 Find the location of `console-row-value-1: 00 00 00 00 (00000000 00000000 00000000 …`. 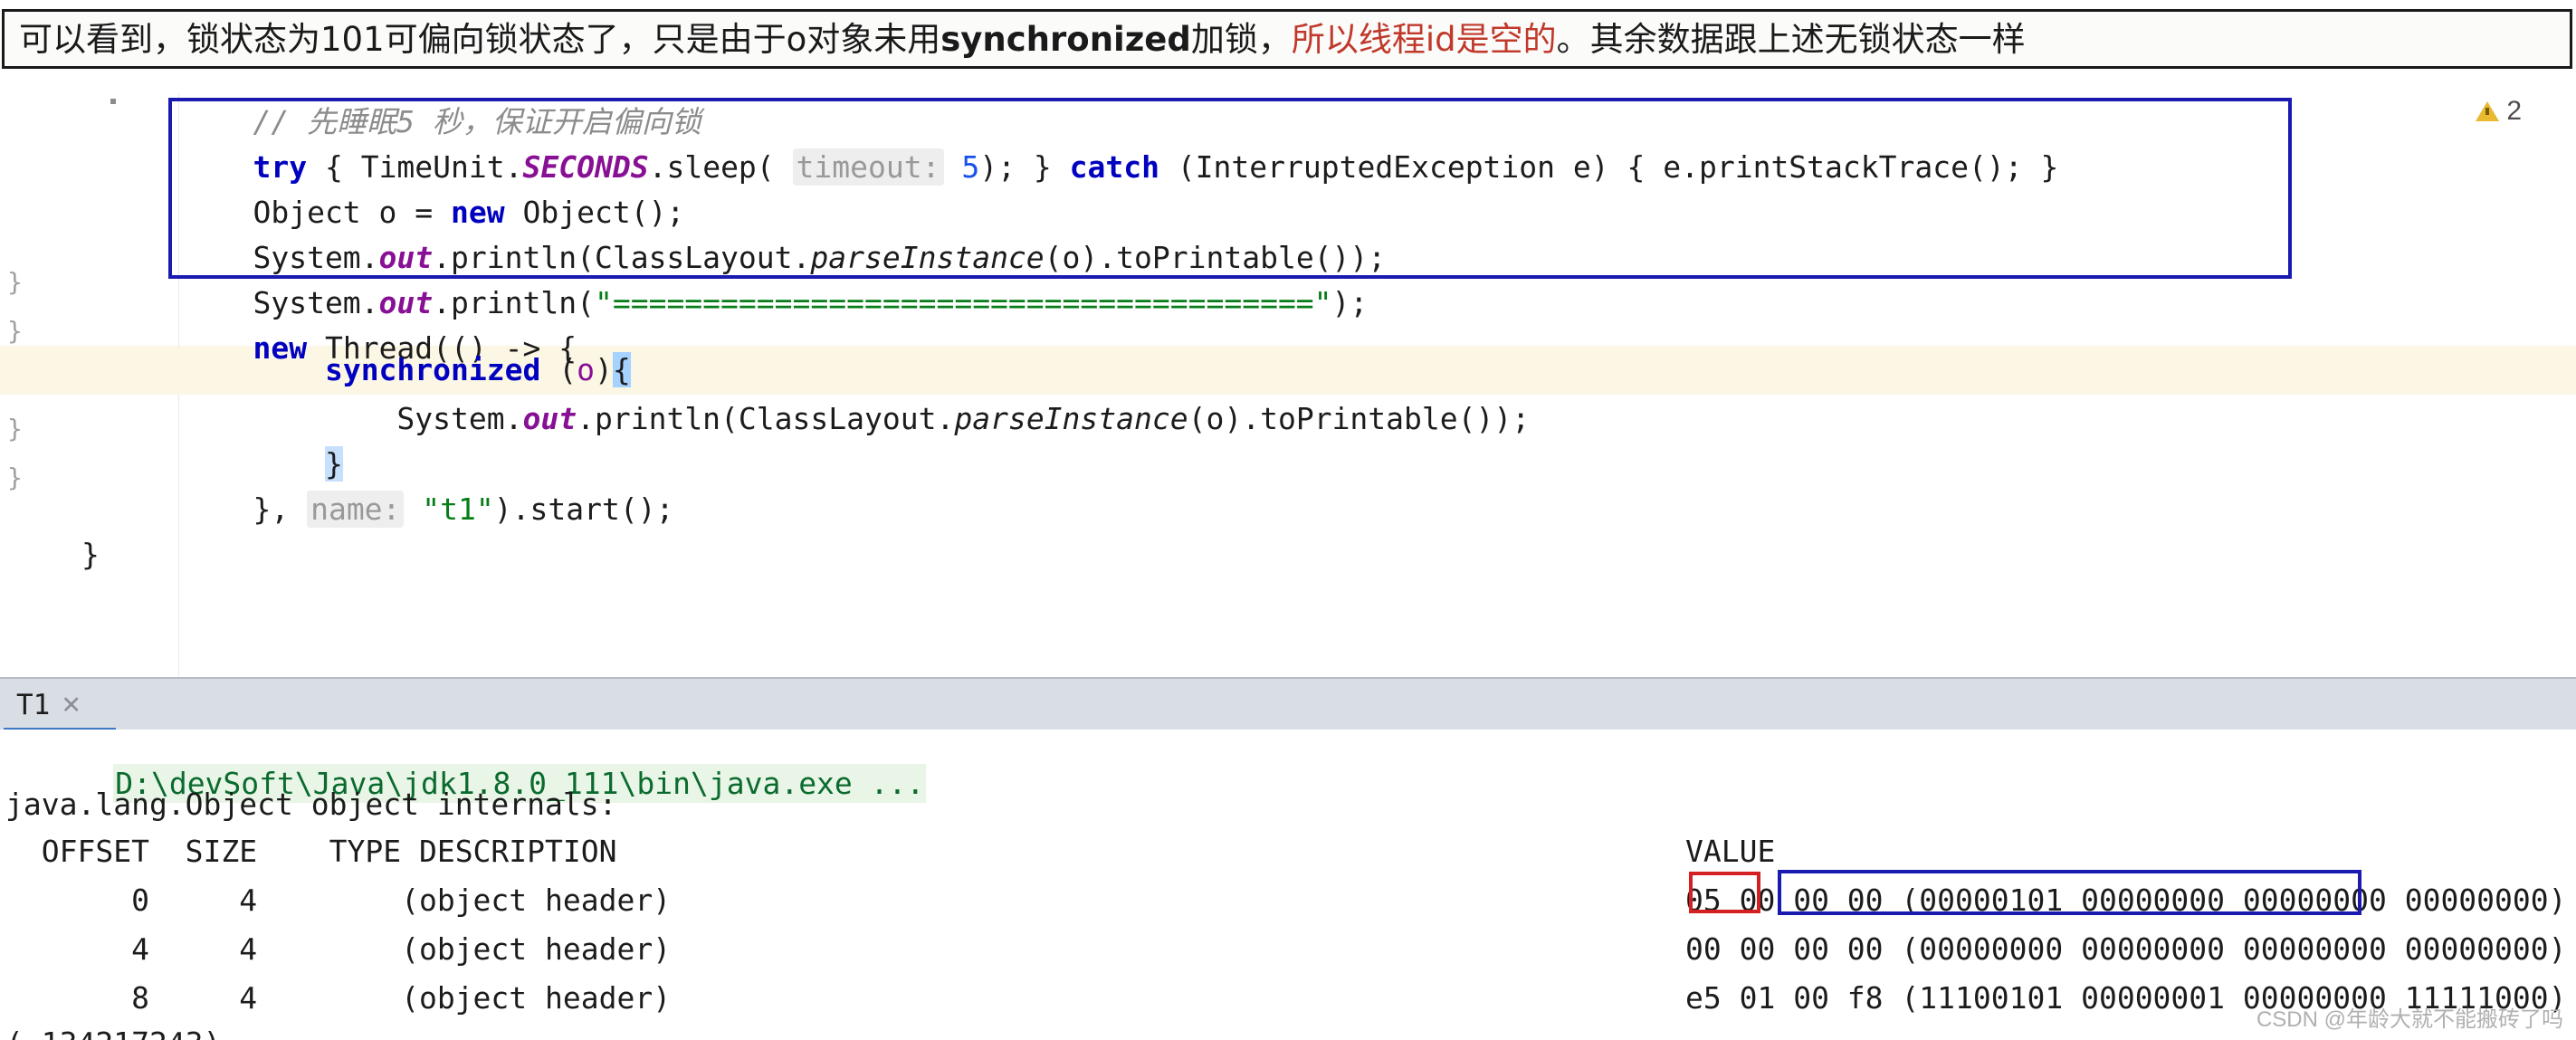

console-row-value-1: 00 00 00 00 (00000000 00000000 00000000 … is located at coordinates (2131, 949).